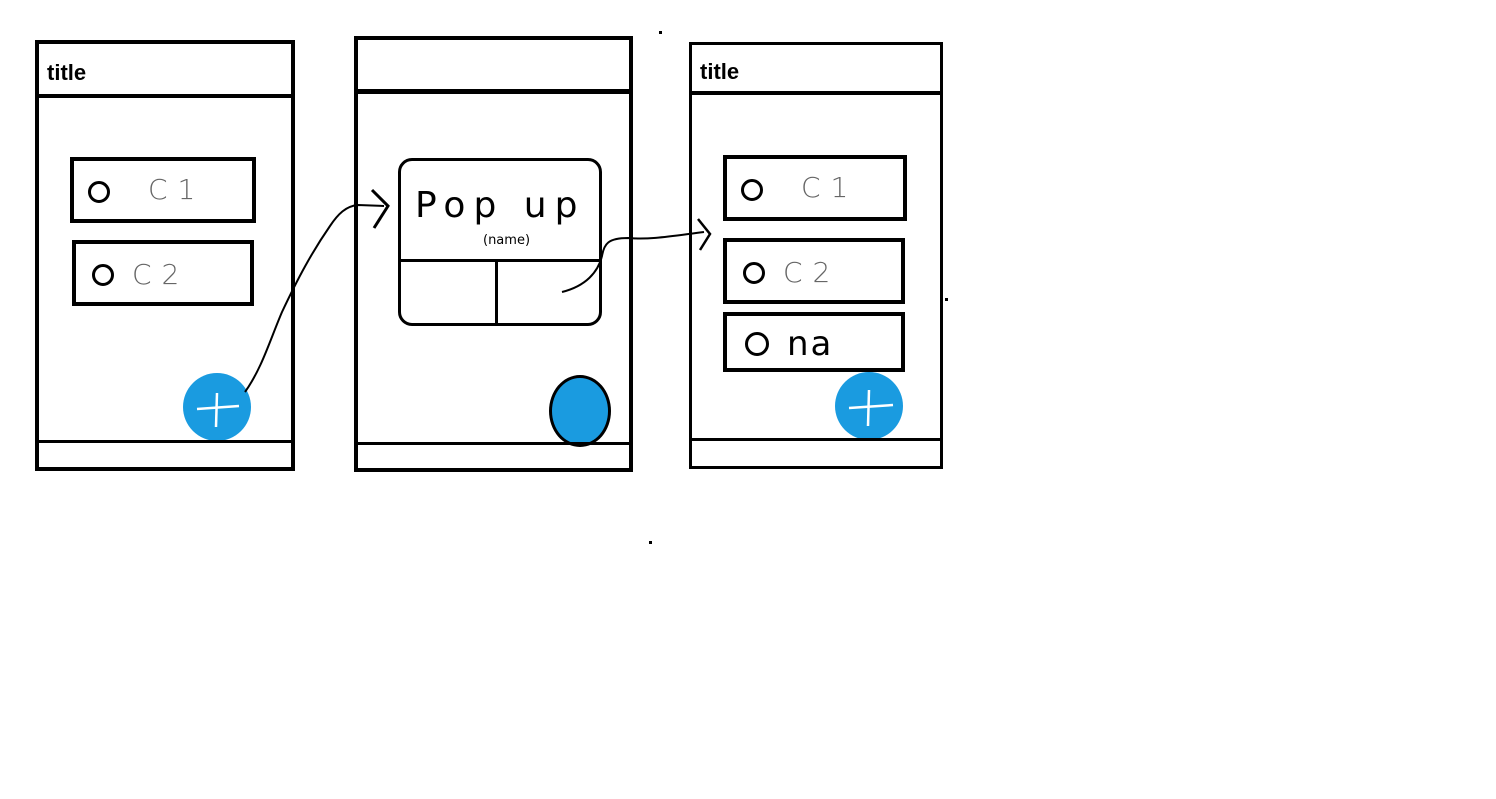 The height and width of the screenshot is (799, 1496). I want to click on screen-2: Pop up (name), so click(493, 254).